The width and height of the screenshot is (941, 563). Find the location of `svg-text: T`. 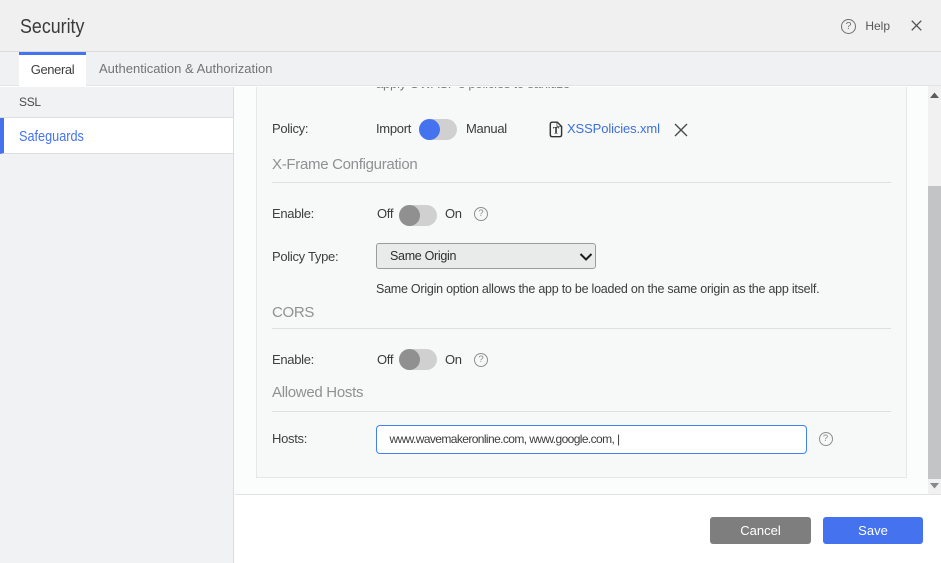

svg-text: T is located at coordinates (556, 131).